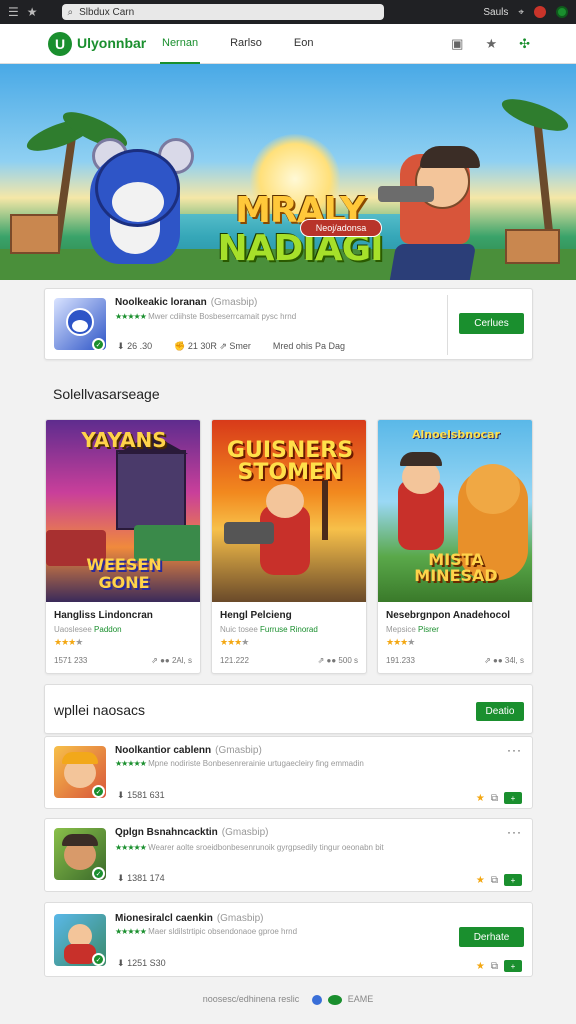 Image resolution: width=576 pixels, height=1024 pixels. What do you see at coordinates (32, 12) in the screenshot?
I see `star-icon: ★` at bounding box center [32, 12].